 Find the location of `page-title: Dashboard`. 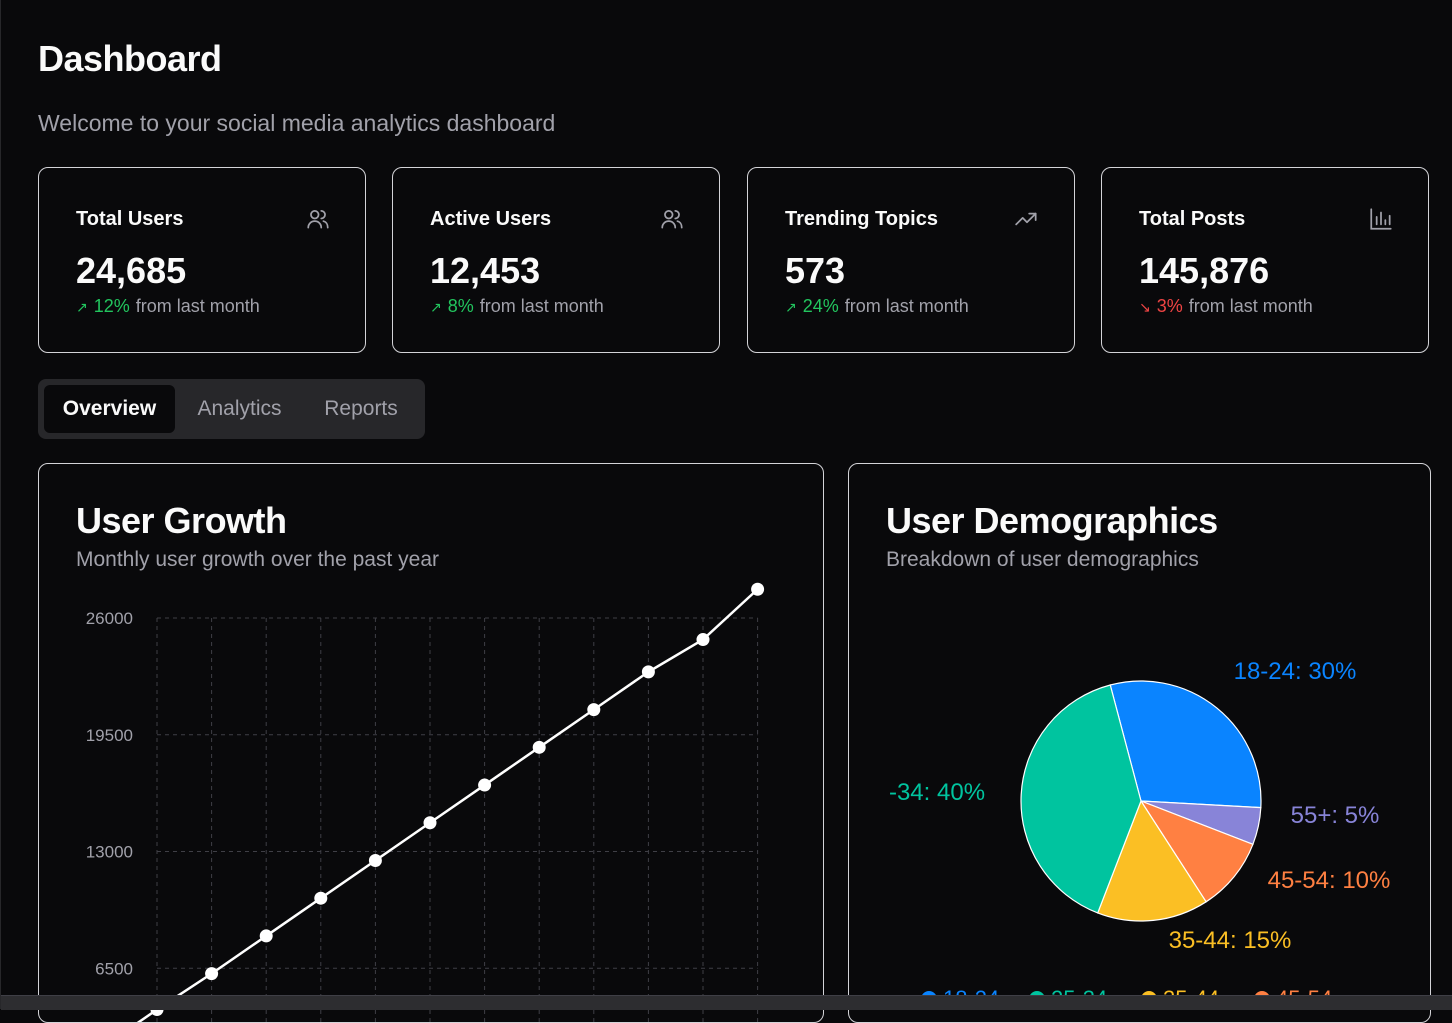

page-title: Dashboard is located at coordinates (130, 58).